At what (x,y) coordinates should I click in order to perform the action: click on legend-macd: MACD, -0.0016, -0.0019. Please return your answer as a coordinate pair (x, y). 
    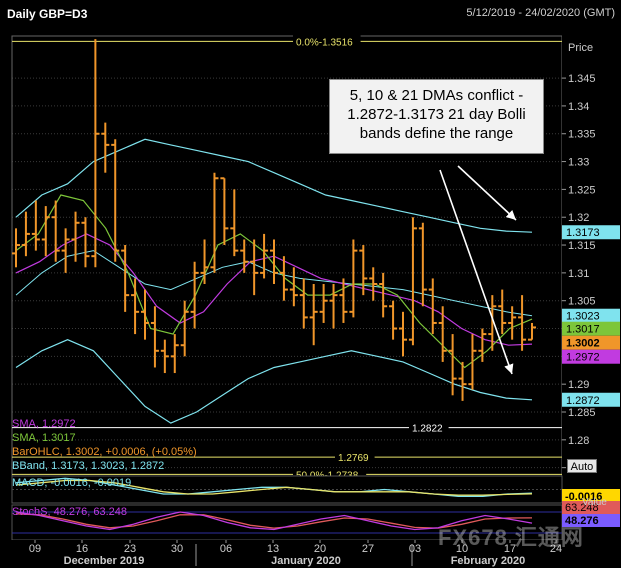
    Looking at the image, I should click on (72, 483).